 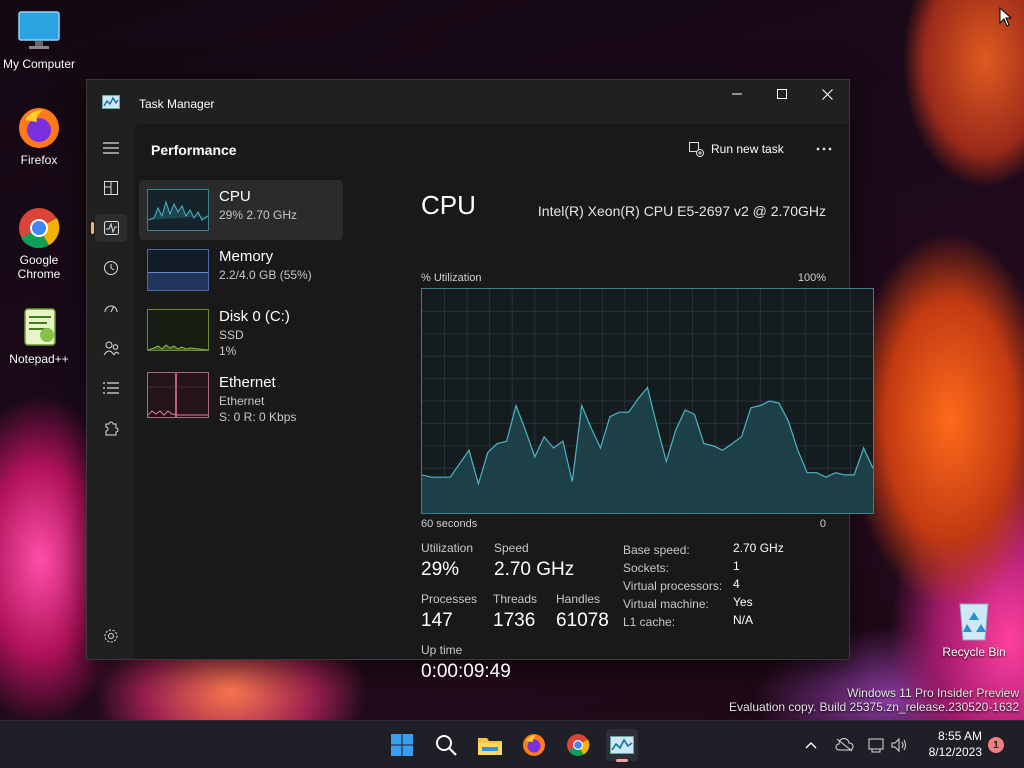 What do you see at coordinates (451, 278) in the screenshot?
I see `graph-y-label: % Utilization` at bounding box center [451, 278].